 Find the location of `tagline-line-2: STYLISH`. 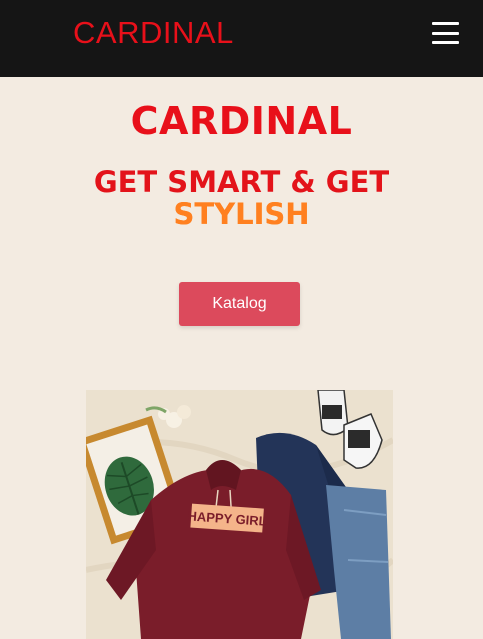

tagline-line-2: STYLISH is located at coordinates (241, 214).